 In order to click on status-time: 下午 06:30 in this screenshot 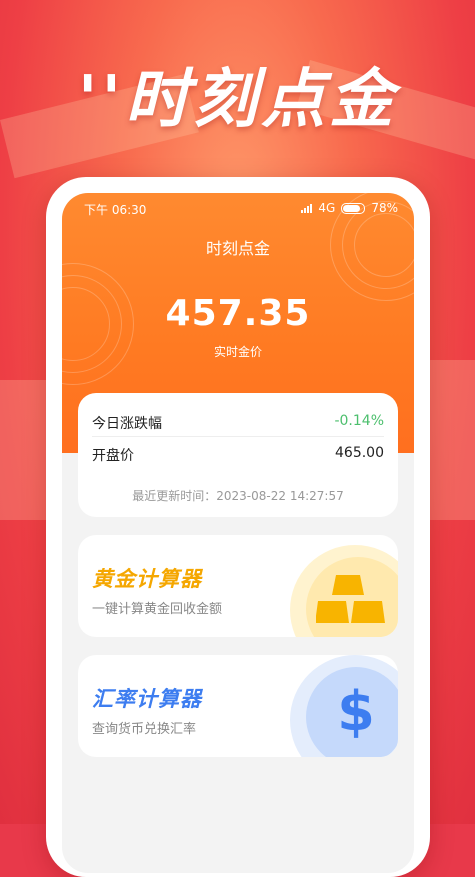, I will do `click(115, 210)`.